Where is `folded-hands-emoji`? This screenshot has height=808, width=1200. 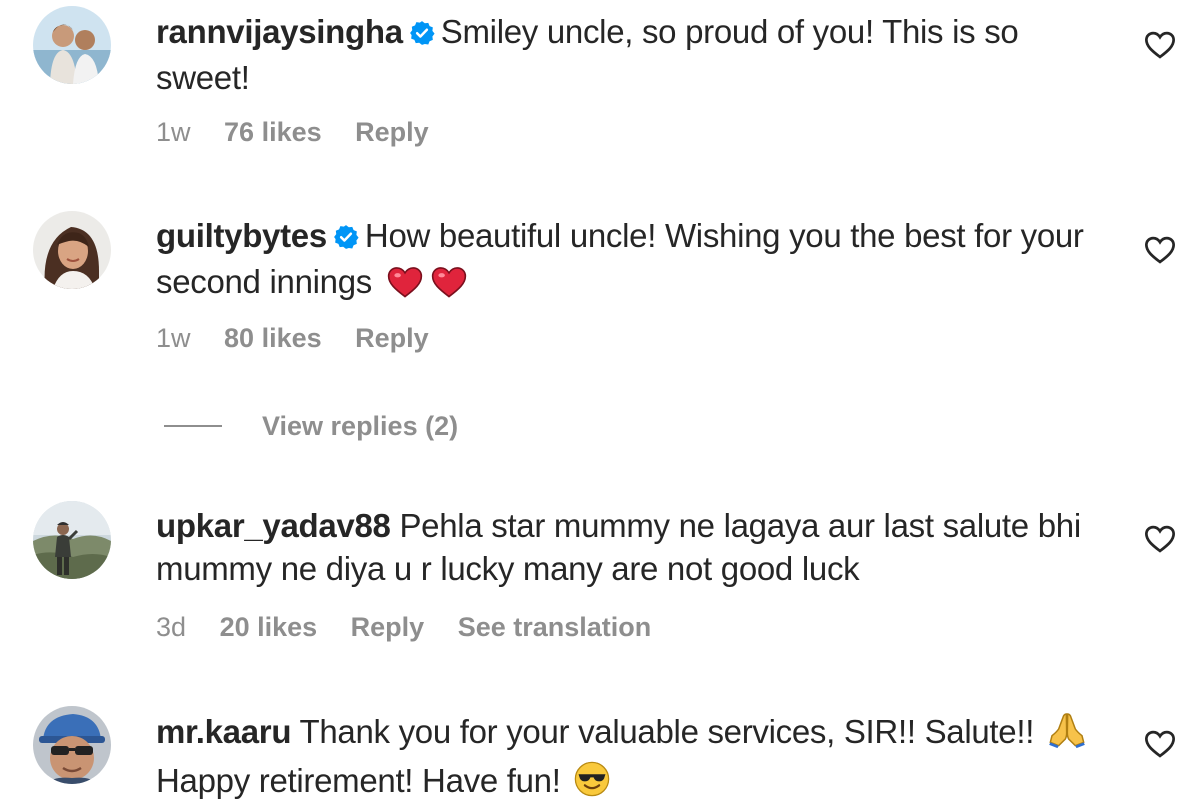 folded-hands-emoji is located at coordinates (1067, 734).